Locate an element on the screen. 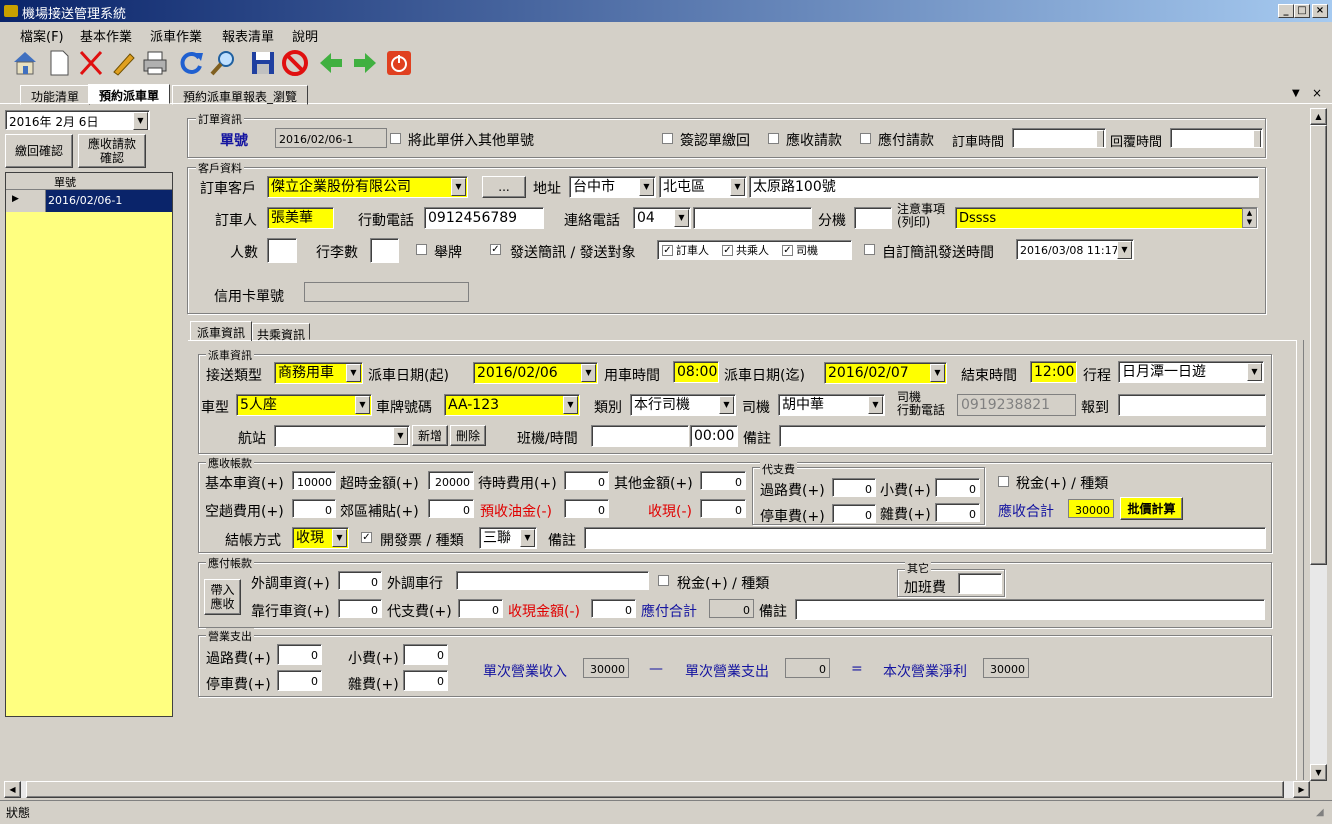  base-fare-field: 10000 is located at coordinates (314, 480).